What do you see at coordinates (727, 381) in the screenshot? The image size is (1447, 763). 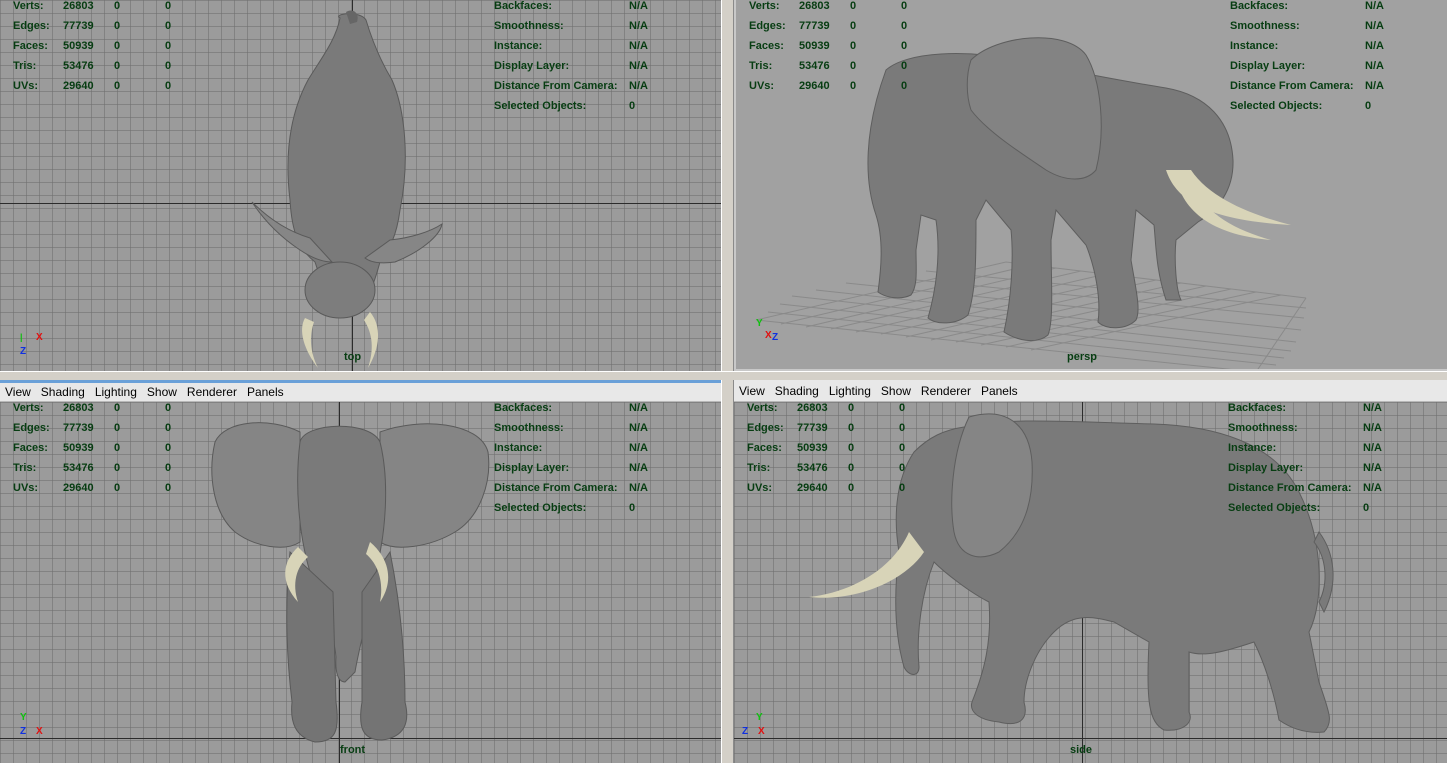 I see `vertical-pane-divider` at bounding box center [727, 381].